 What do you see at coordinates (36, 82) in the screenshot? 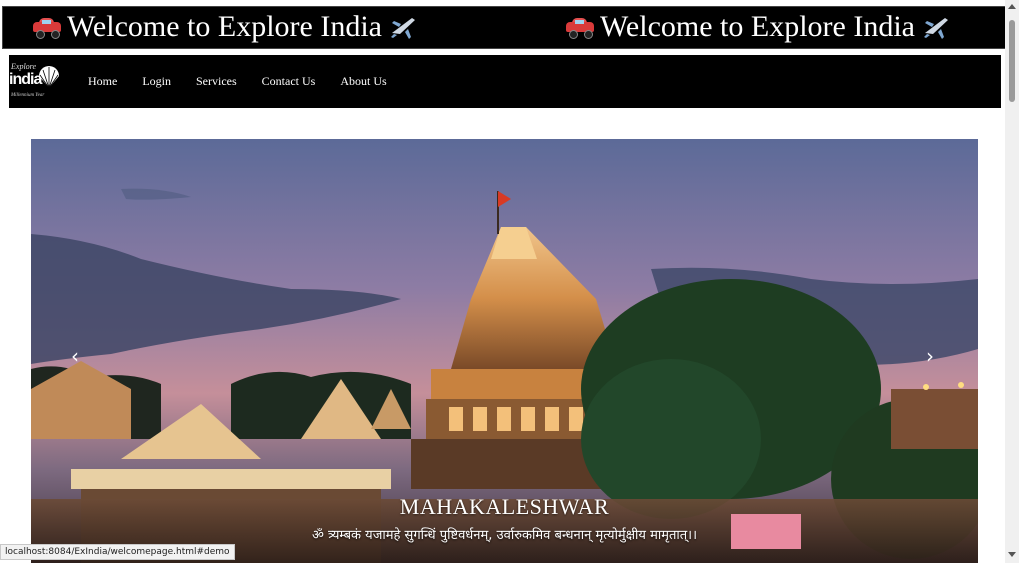
I see `explore-india-logo: Explore india Millennium Year` at bounding box center [36, 82].